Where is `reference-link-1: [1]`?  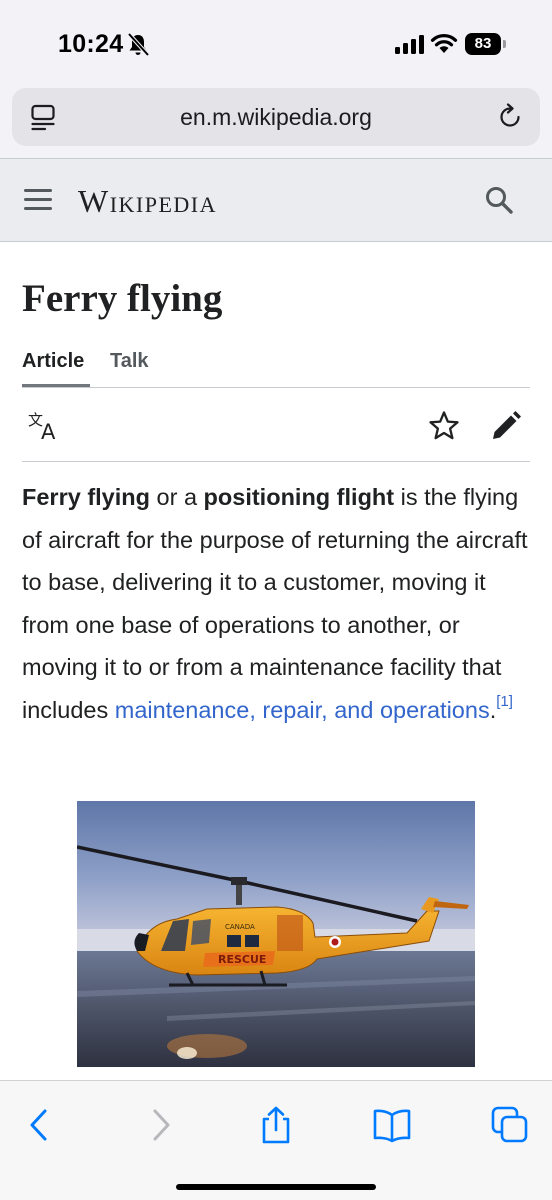 reference-link-1: [1] is located at coordinates (504, 701).